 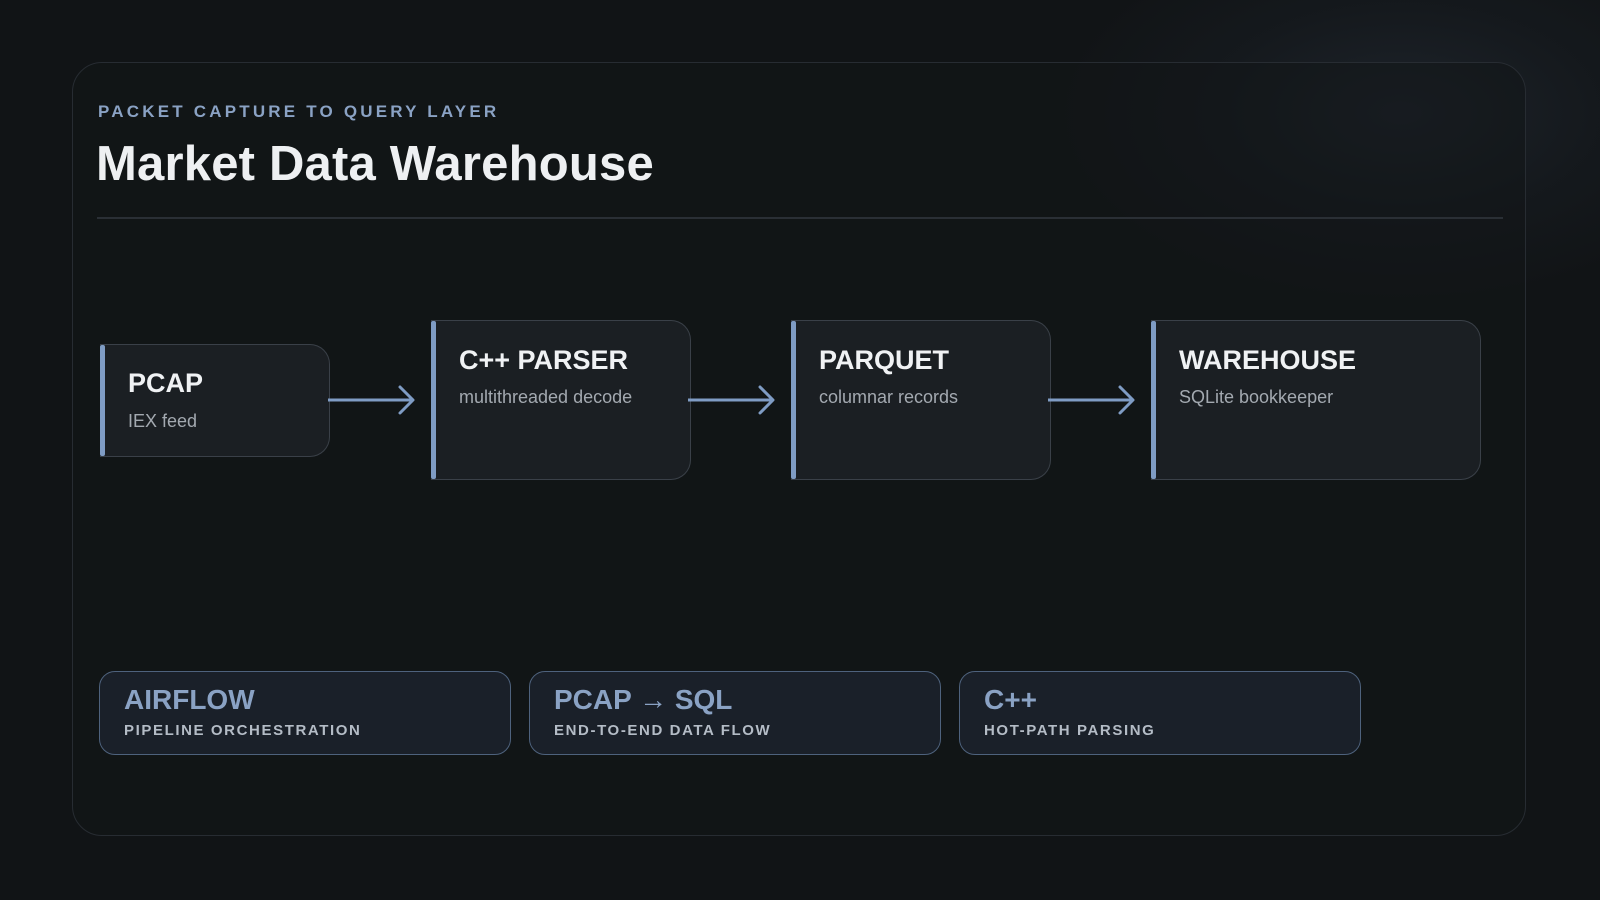 I want to click on node-subtitle: SQLite bookkeeper, so click(x=1256, y=397).